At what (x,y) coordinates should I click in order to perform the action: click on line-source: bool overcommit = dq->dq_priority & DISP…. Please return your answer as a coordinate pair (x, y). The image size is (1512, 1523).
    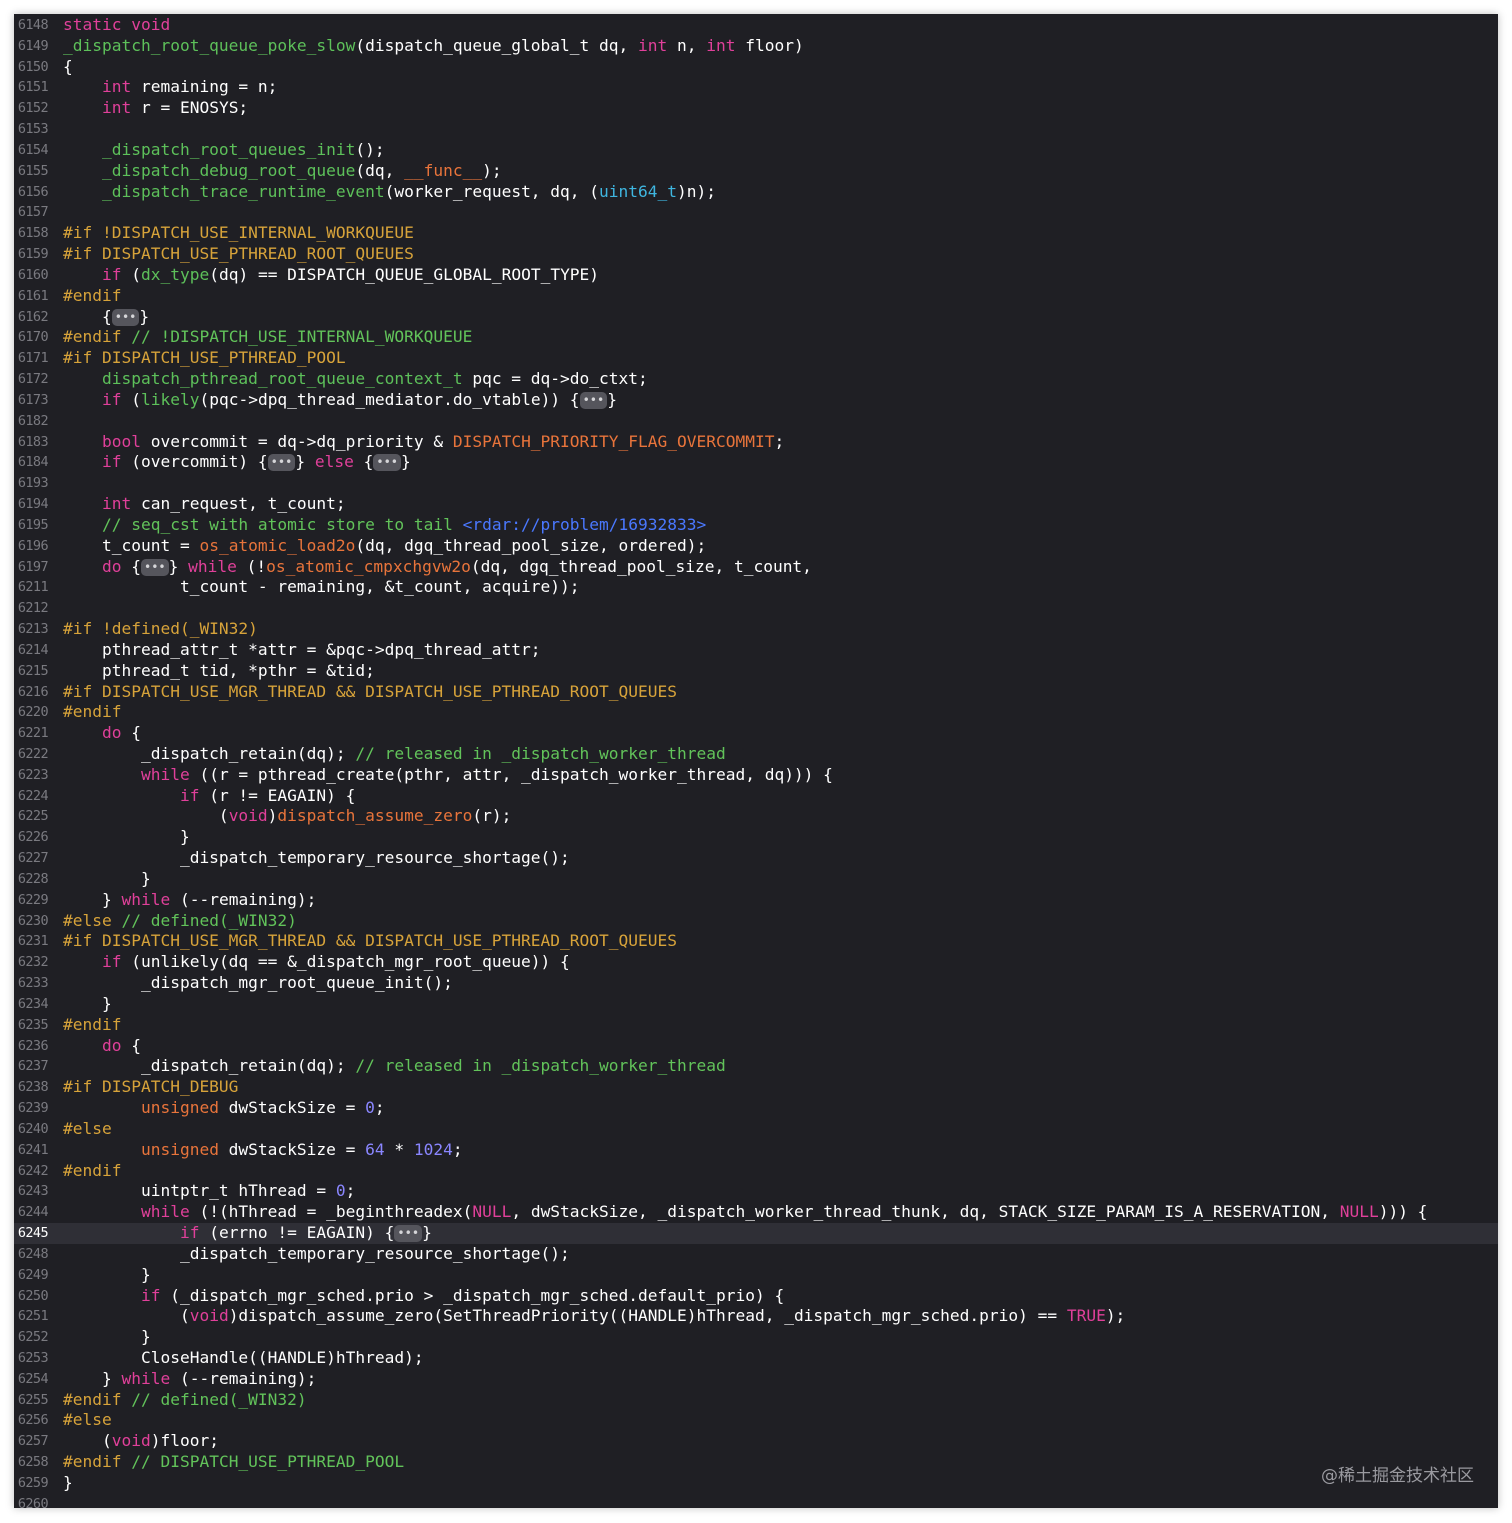
    Looking at the image, I should click on (423, 442).